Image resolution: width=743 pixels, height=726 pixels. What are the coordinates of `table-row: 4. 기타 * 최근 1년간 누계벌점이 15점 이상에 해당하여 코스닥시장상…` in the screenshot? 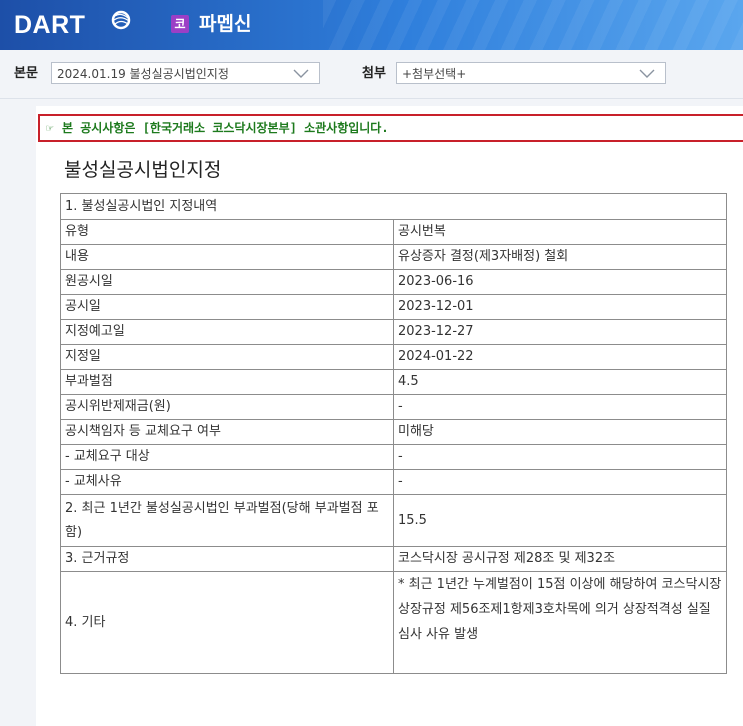 It's located at (393, 622).